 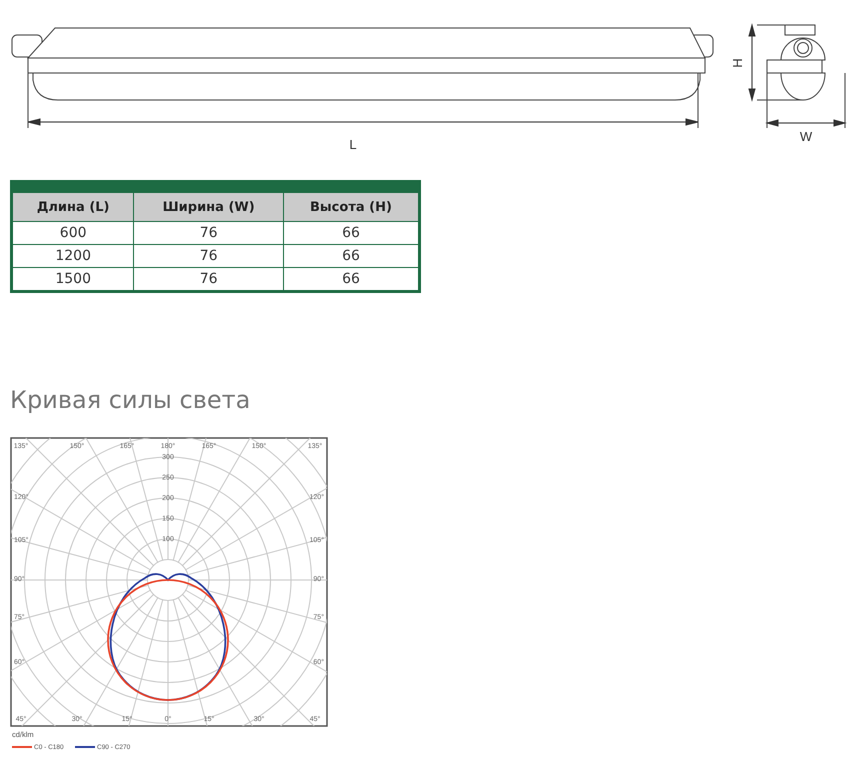 I want to click on length-label: L, so click(x=353, y=144).